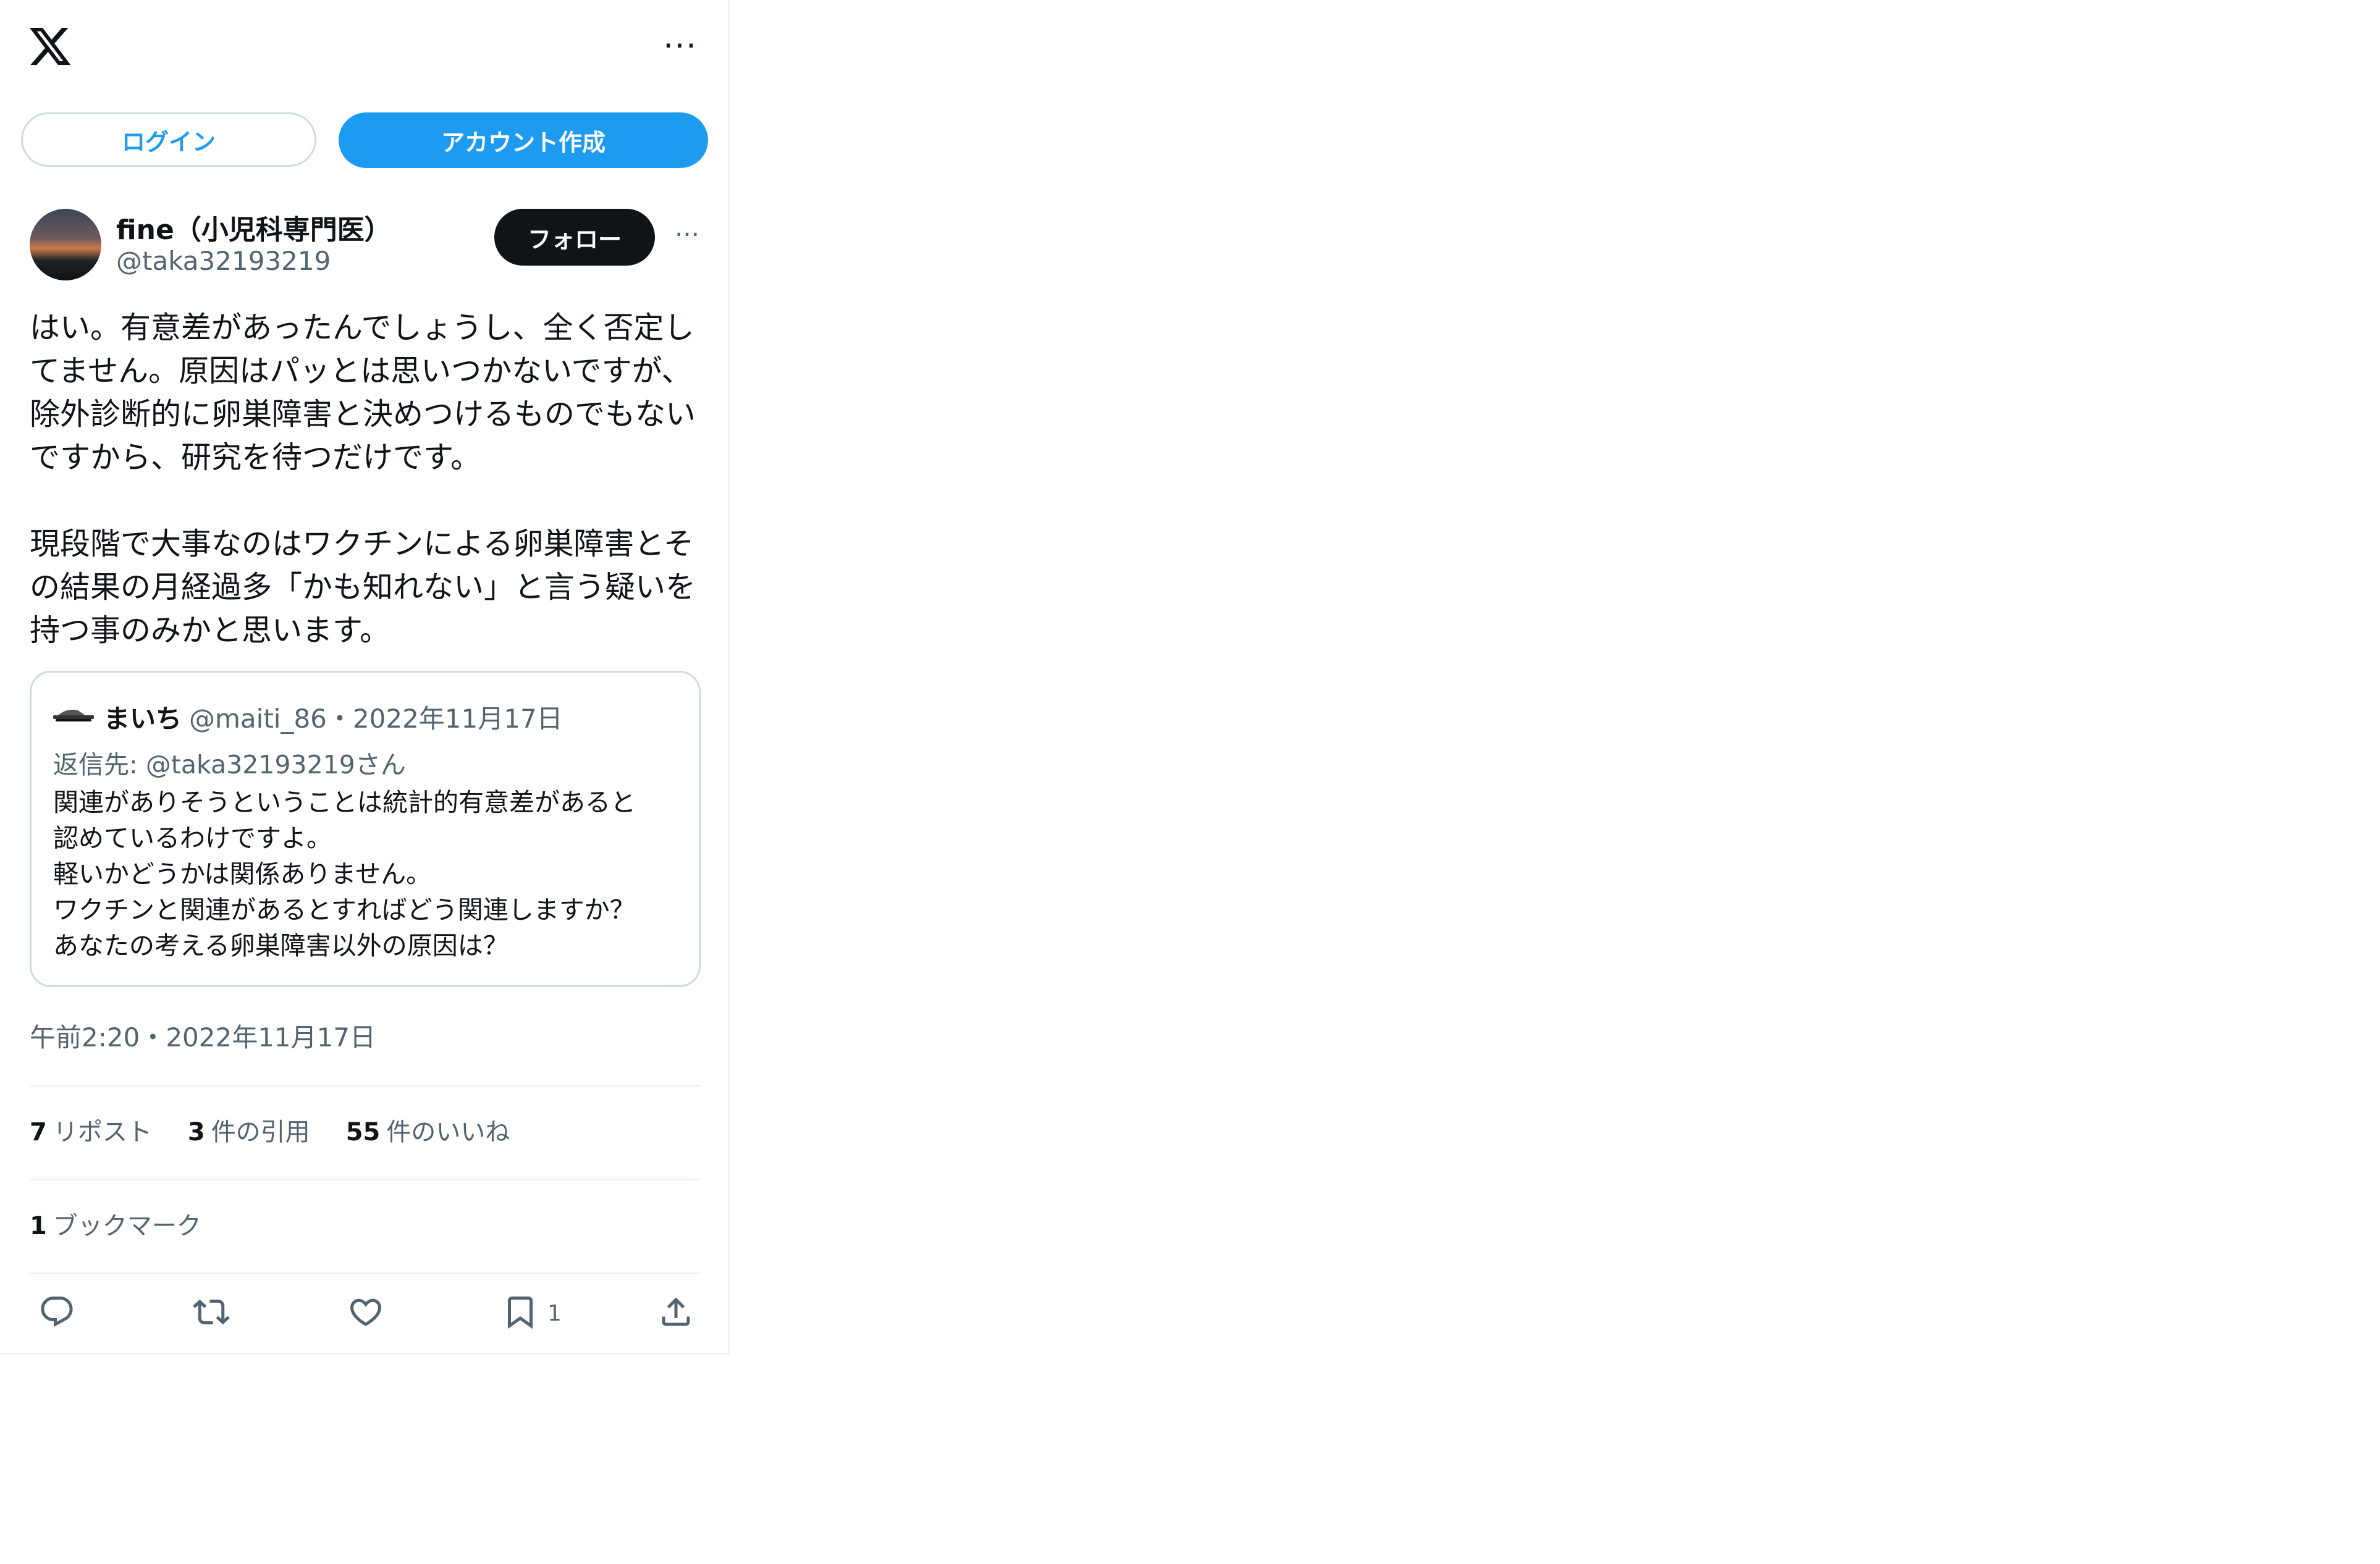  What do you see at coordinates (229, 765) in the screenshot?
I see `quoted-reply-to: 返信先: @taka32193219さん` at bounding box center [229, 765].